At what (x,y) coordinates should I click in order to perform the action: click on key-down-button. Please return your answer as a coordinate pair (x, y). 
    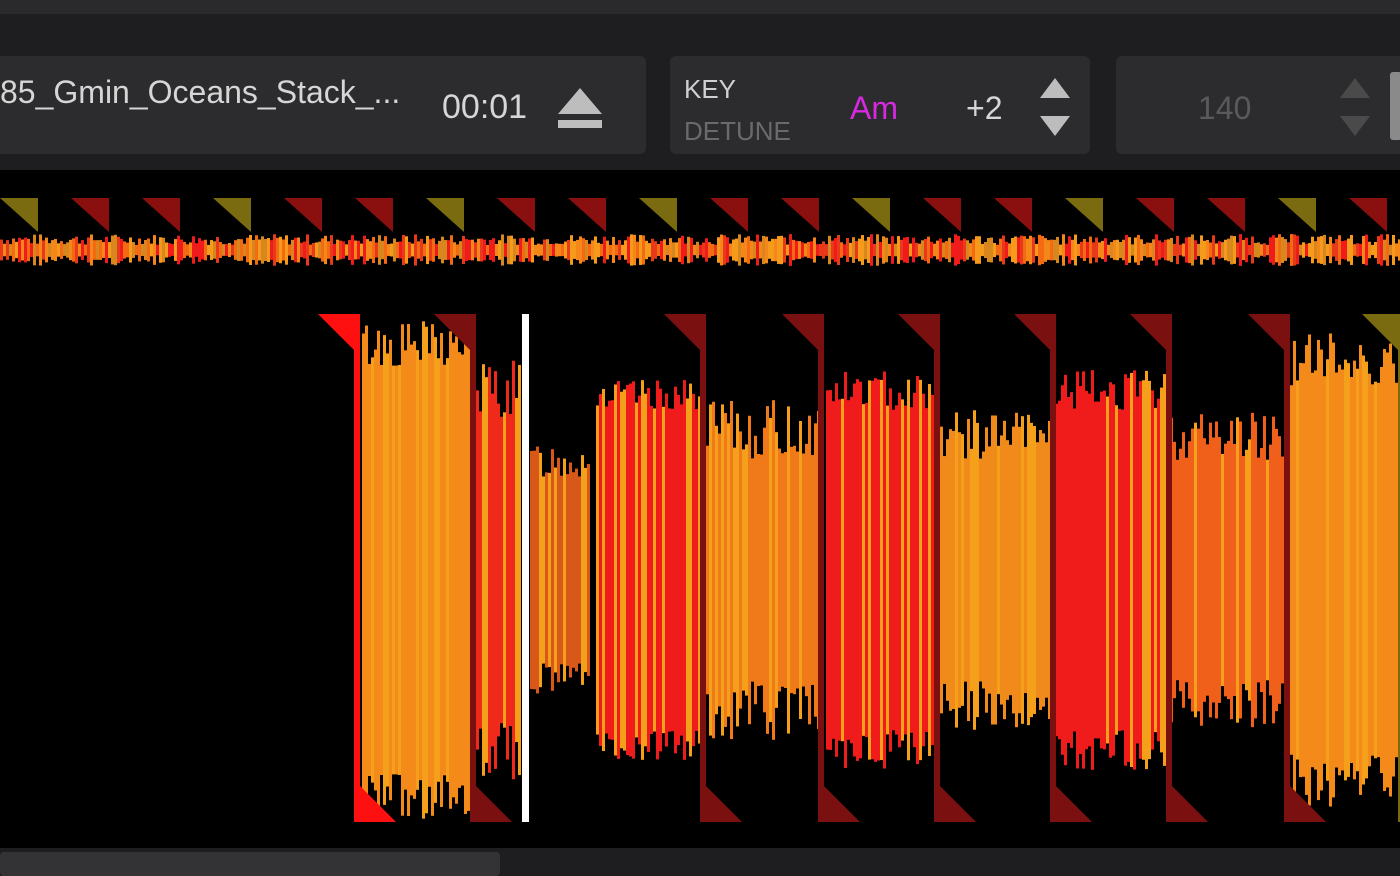
    Looking at the image, I should click on (1055, 128).